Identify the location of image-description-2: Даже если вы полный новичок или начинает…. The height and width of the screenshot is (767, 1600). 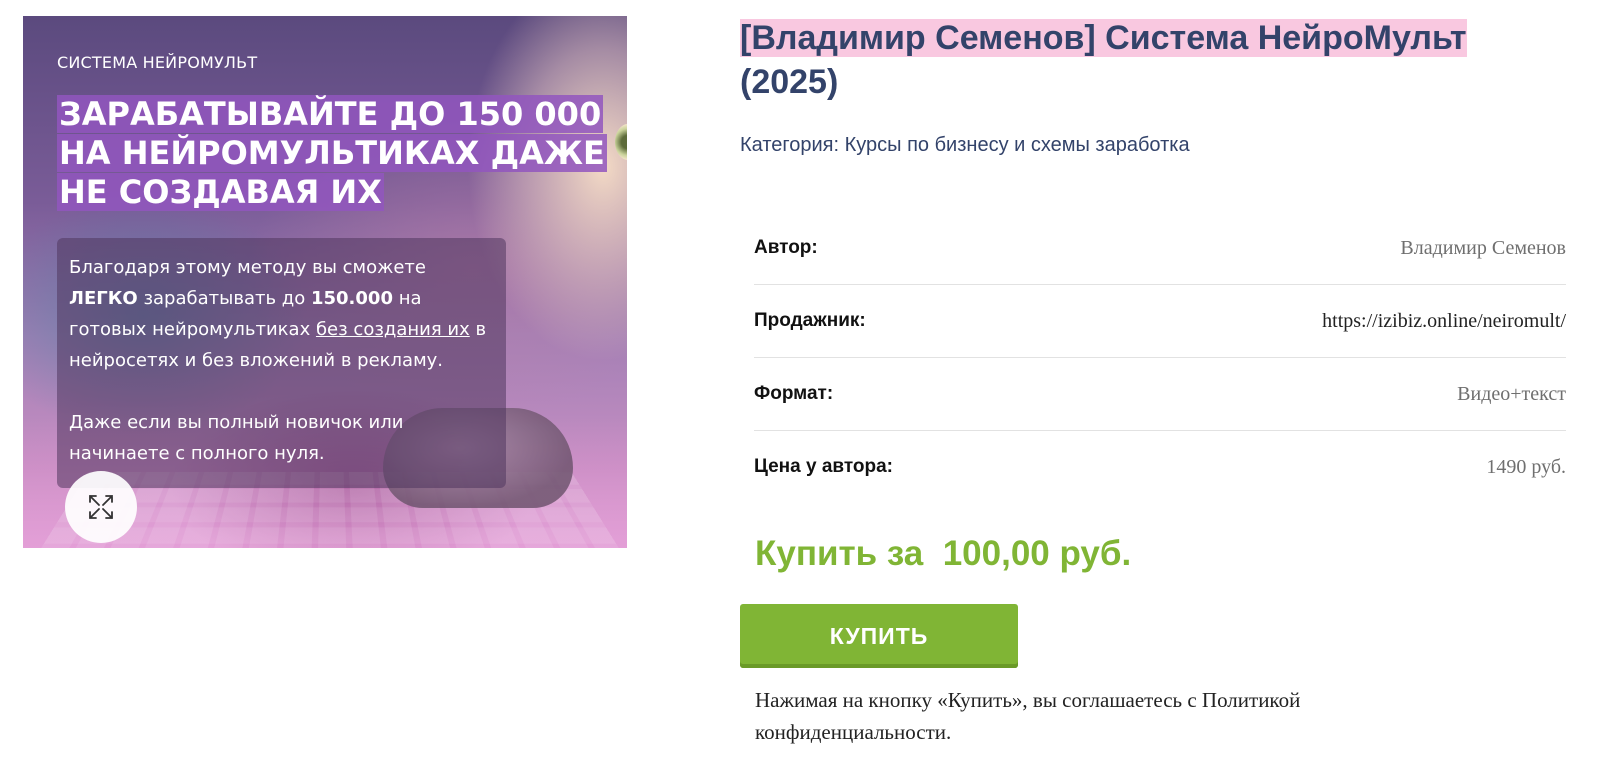
(236, 438).